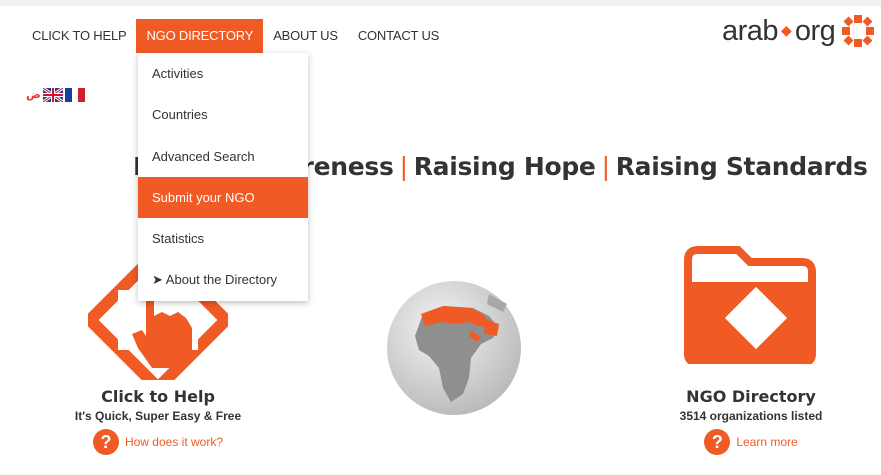 The width and height of the screenshot is (881, 475). I want to click on learn-more-link: ? Learn more, so click(751, 442).